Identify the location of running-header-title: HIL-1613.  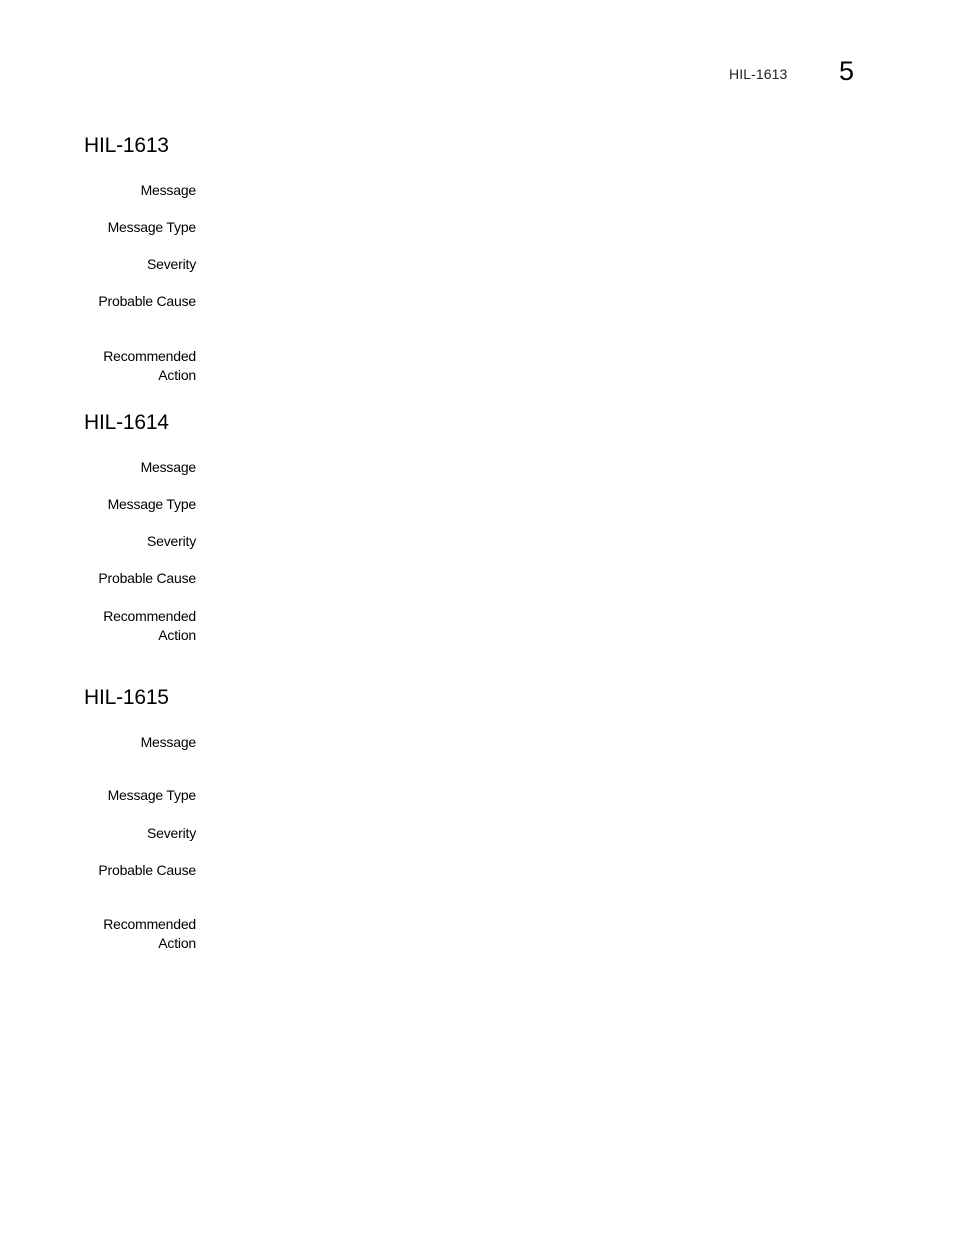
(758, 74).